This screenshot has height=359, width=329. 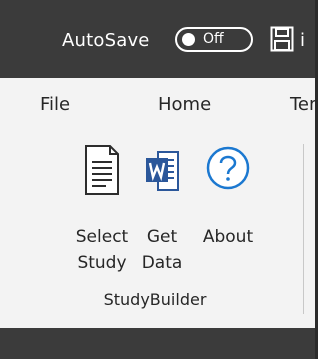 I want to click on tab-file: File, so click(x=55, y=104).